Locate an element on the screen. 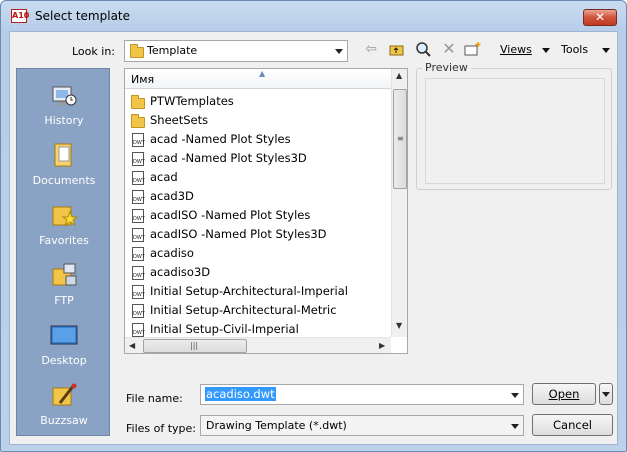 This screenshot has width=627, height=452. horizontal-scrollbar: ◀ ||| ▶ is located at coordinates (258, 345).